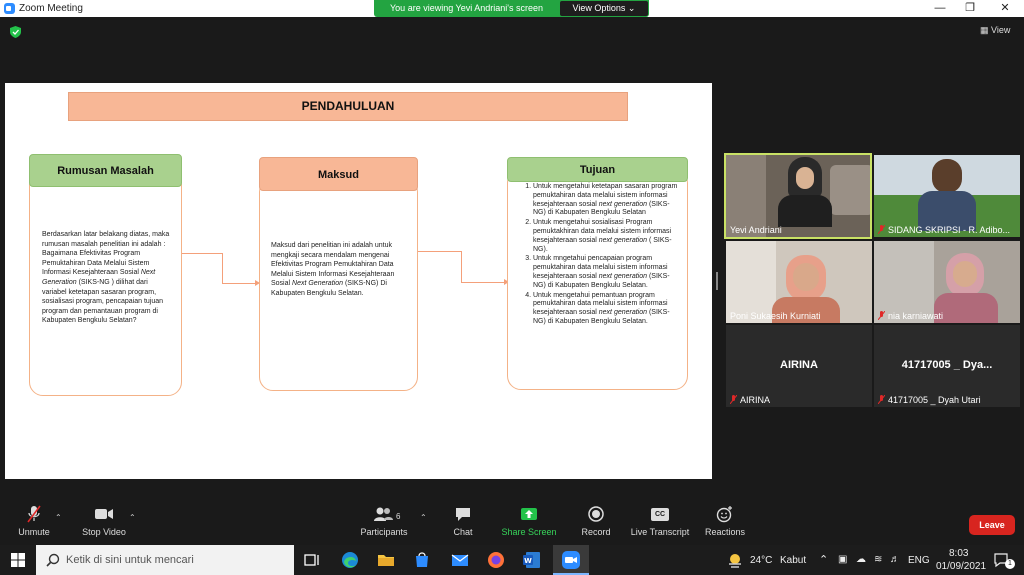 The height and width of the screenshot is (575, 1024). Describe the element at coordinates (9, 8) in the screenshot. I see `zoom-app-icon` at that location.